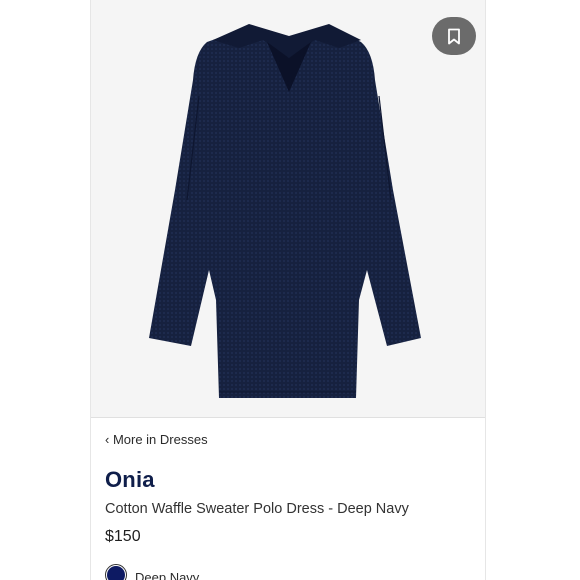  Describe the element at coordinates (156, 439) in the screenshot. I see `breadcrumb-more-in-dresses: ‹ More in Dresses` at that location.